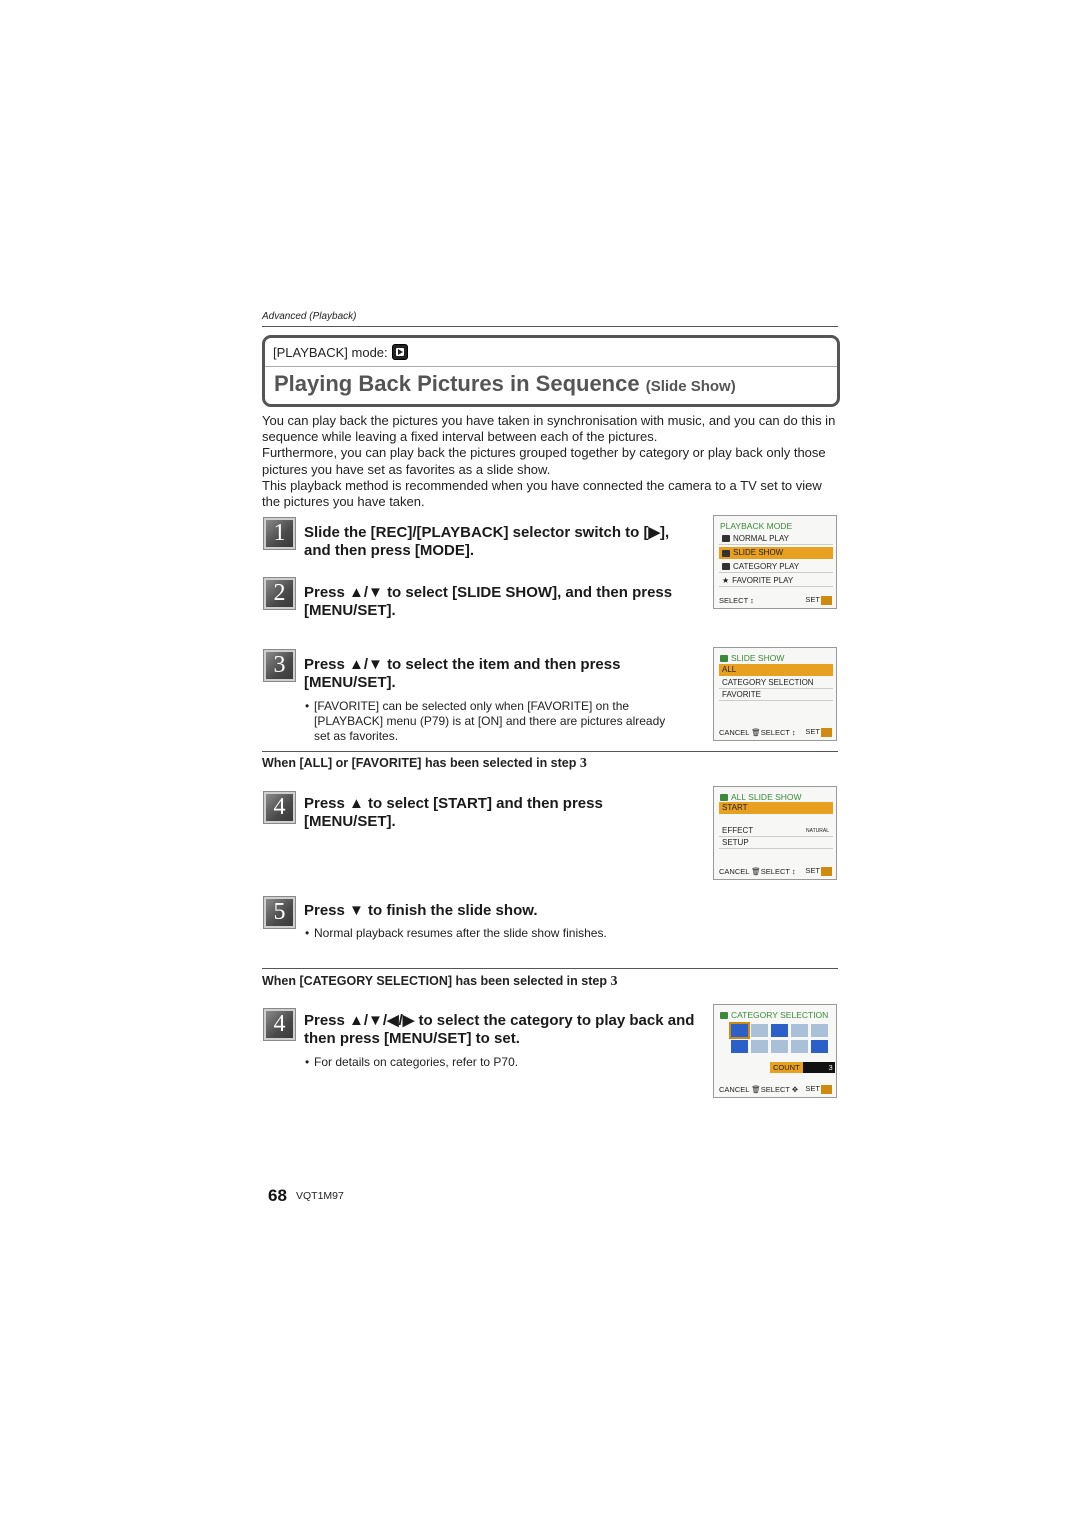 The width and height of the screenshot is (1080, 1528). I want to click on category-grid, so click(778, 1037).